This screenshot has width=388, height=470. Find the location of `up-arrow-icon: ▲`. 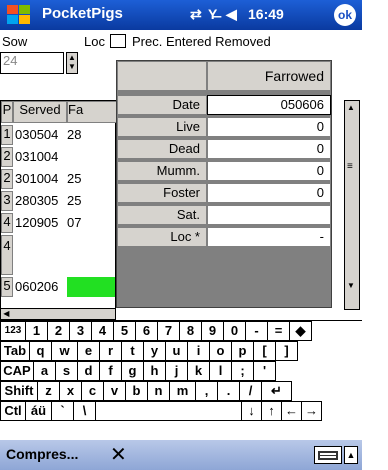

up-arrow-icon: ▲ is located at coordinates (351, 455).